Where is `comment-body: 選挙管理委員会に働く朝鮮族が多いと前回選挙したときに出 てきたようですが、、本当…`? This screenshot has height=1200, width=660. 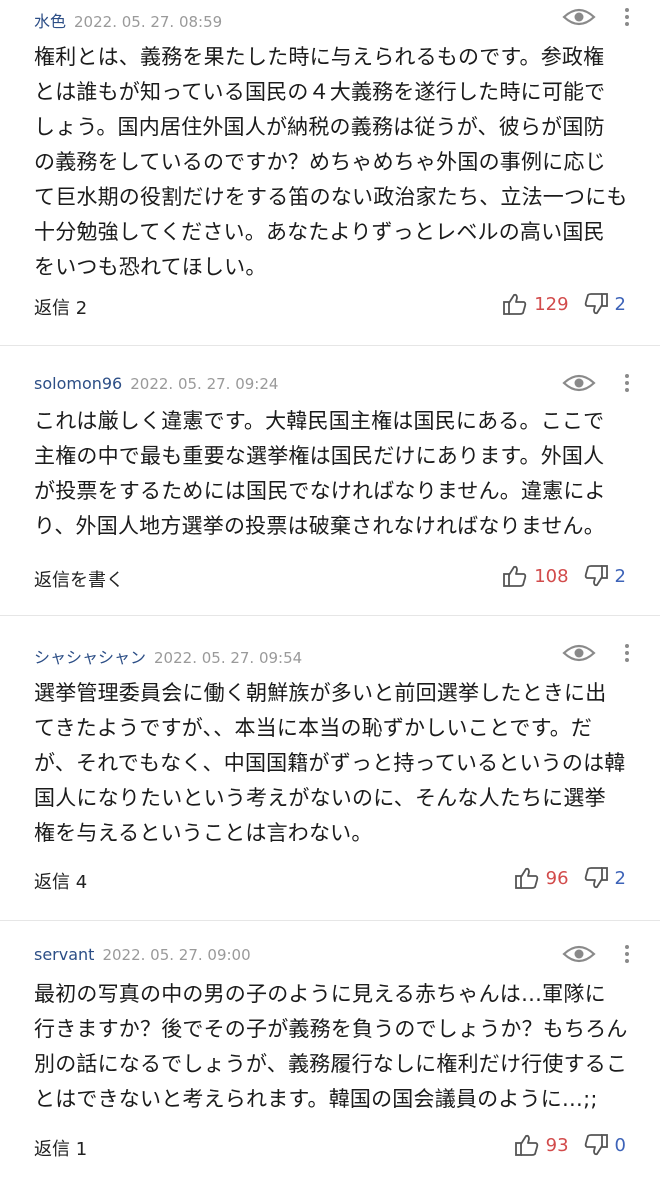 comment-body: 選挙管理委員会に働く朝鮮族が多いと前回選挙したときに出 てきたようですが、、本当… is located at coordinates (330, 763).